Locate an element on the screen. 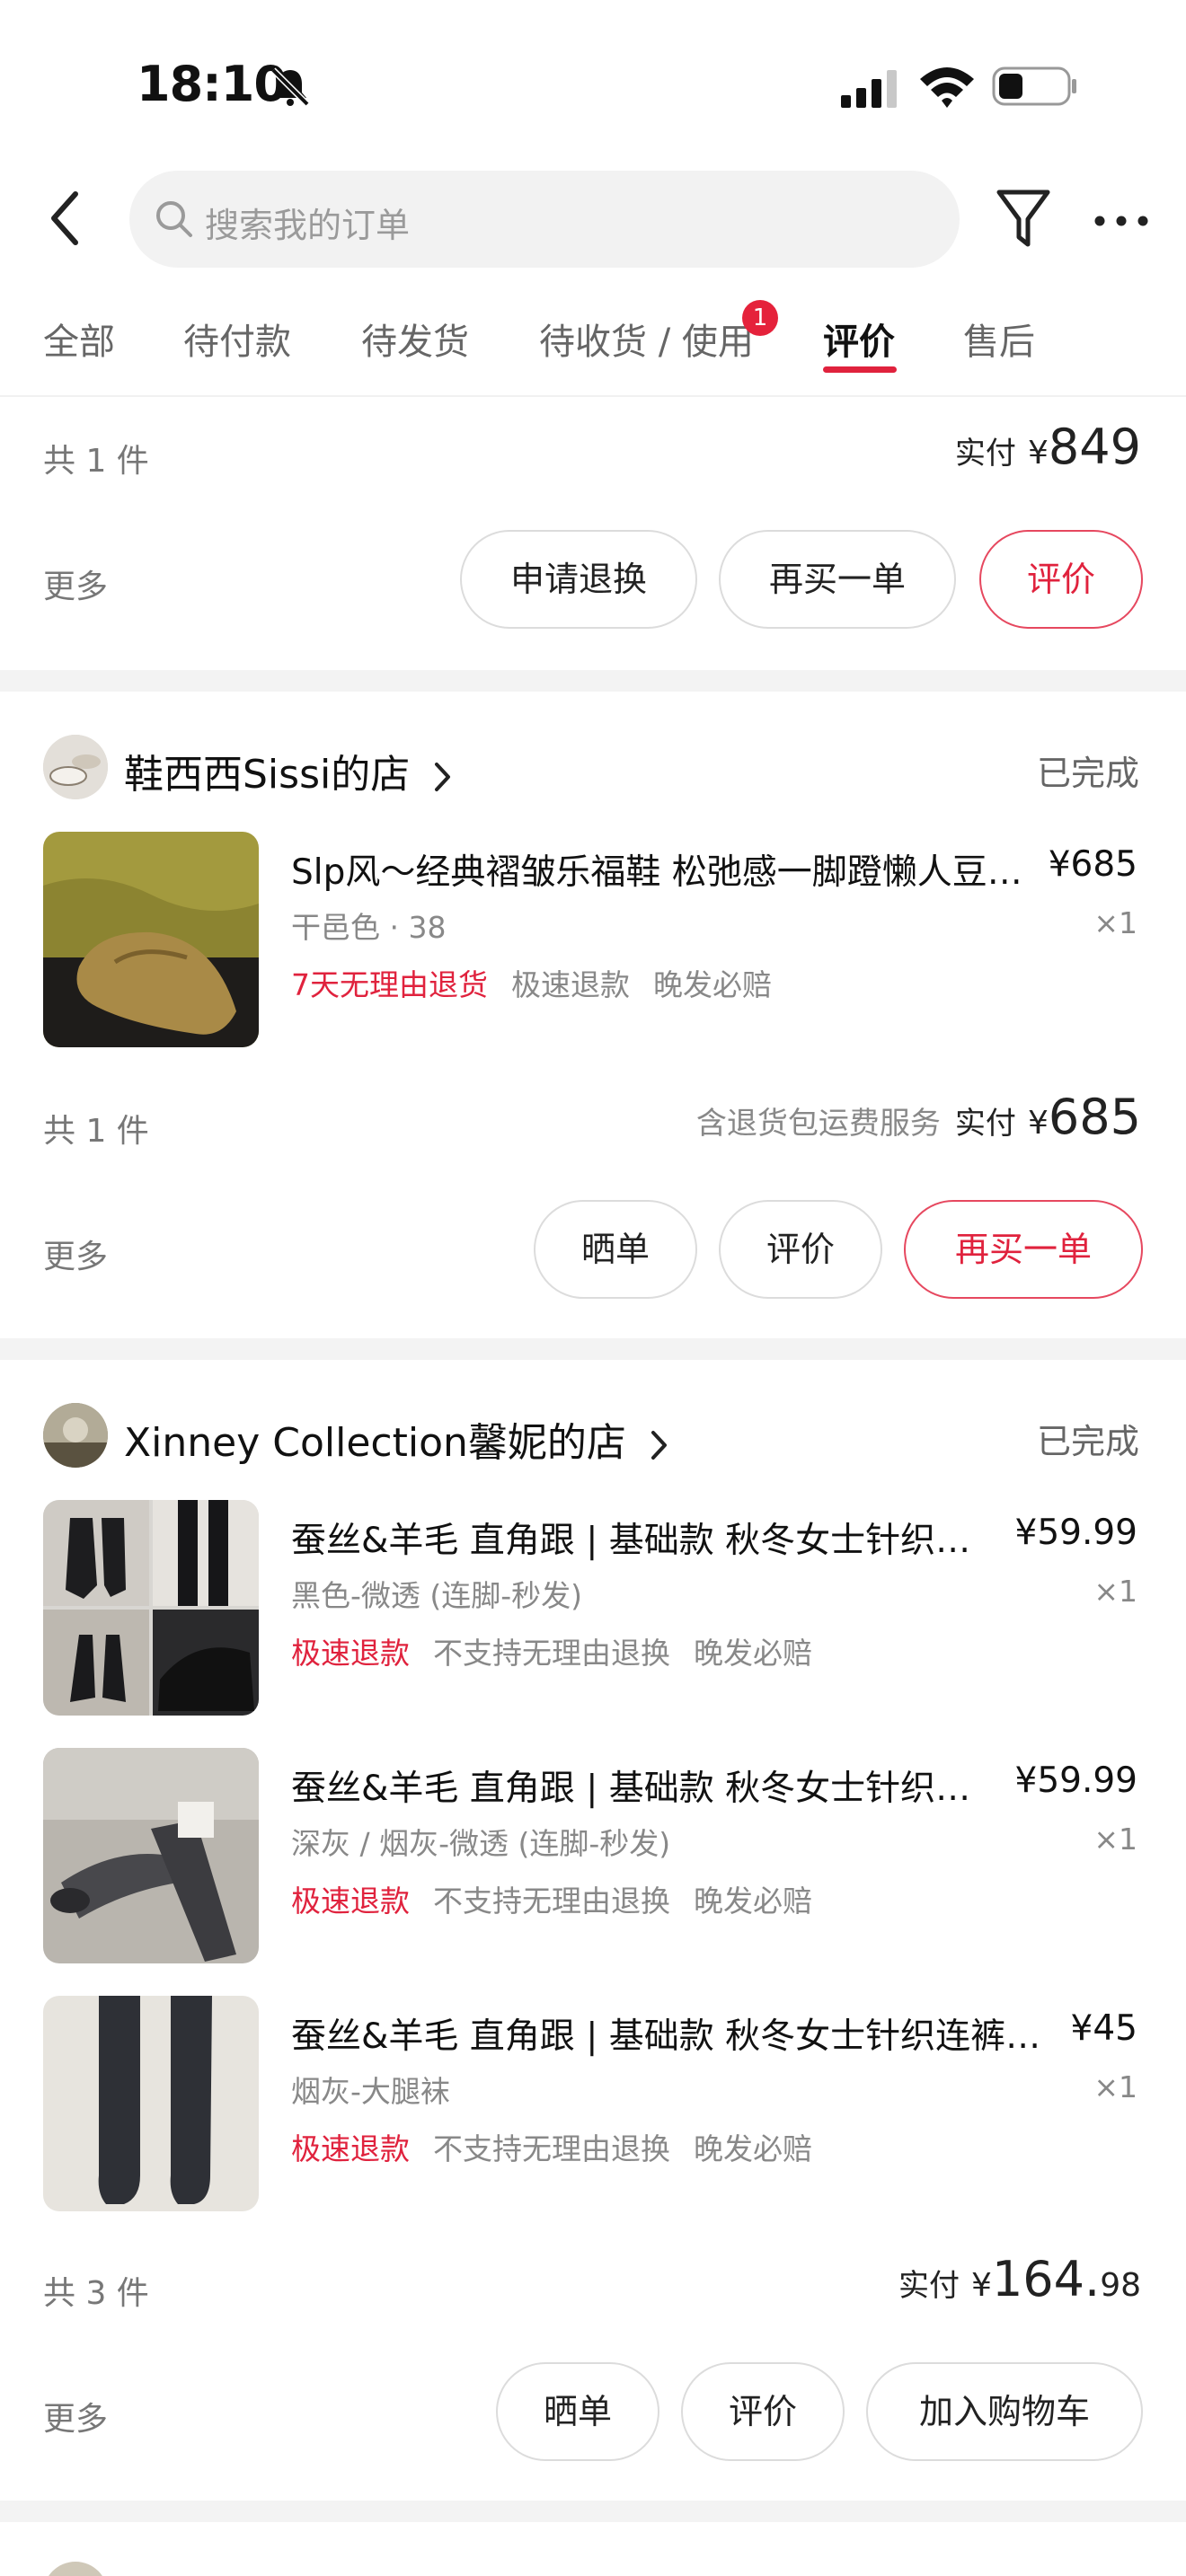  battery-icon is located at coordinates (1034, 86).